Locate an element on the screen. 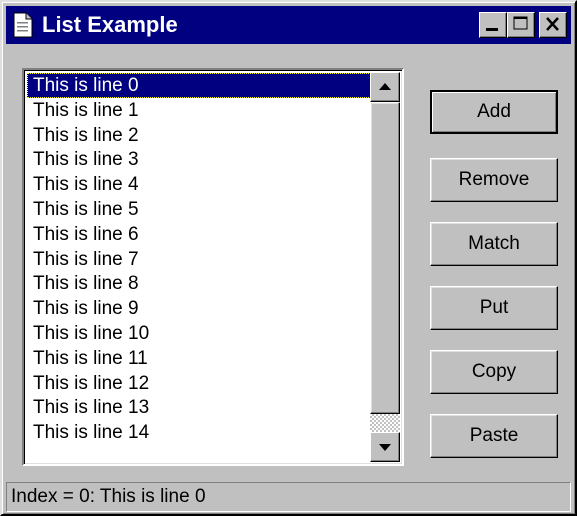 This screenshot has width=577, height=516. scroll-down-button is located at coordinates (385, 447).